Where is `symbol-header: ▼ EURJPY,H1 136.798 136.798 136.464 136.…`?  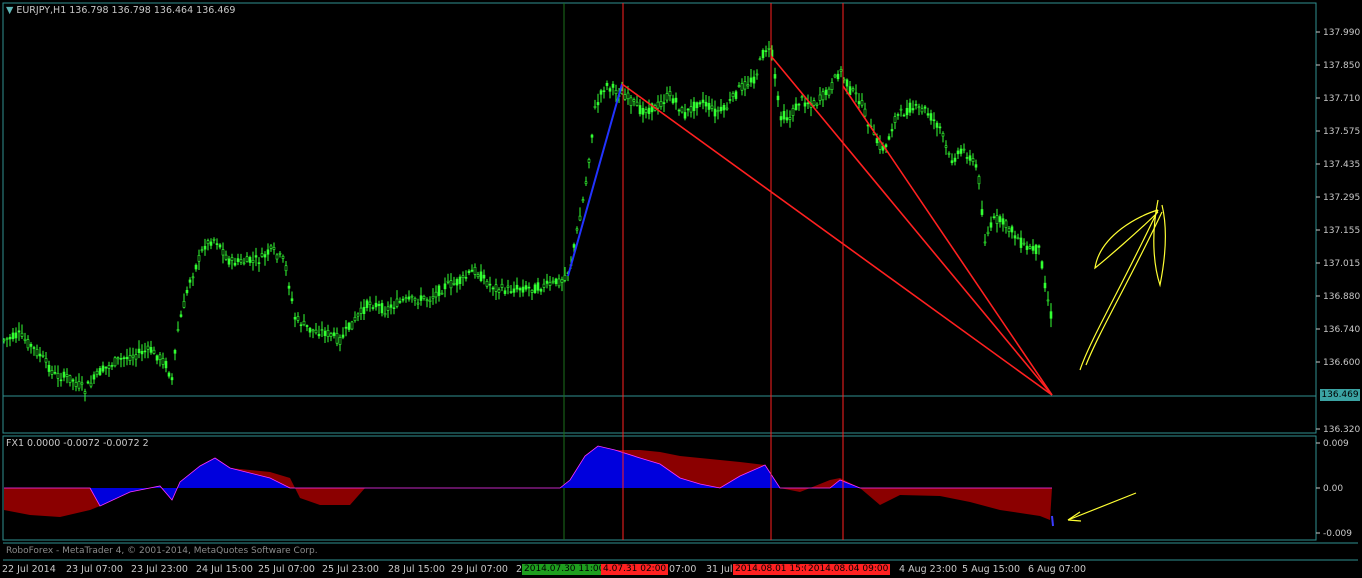
symbol-header: ▼ EURJPY,H1 136.798 136.798 136.464 136.… is located at coordinates (120, 10).